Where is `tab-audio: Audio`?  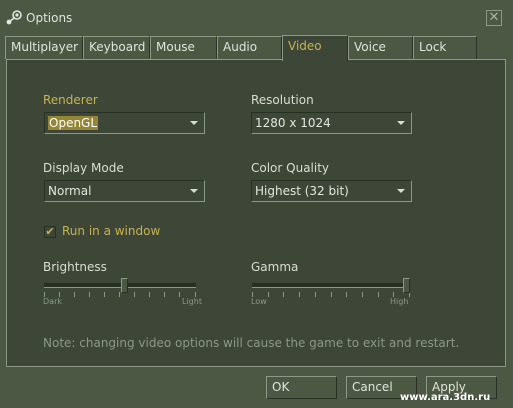 tab-audio: Audio is located at coordinates (249, 47).